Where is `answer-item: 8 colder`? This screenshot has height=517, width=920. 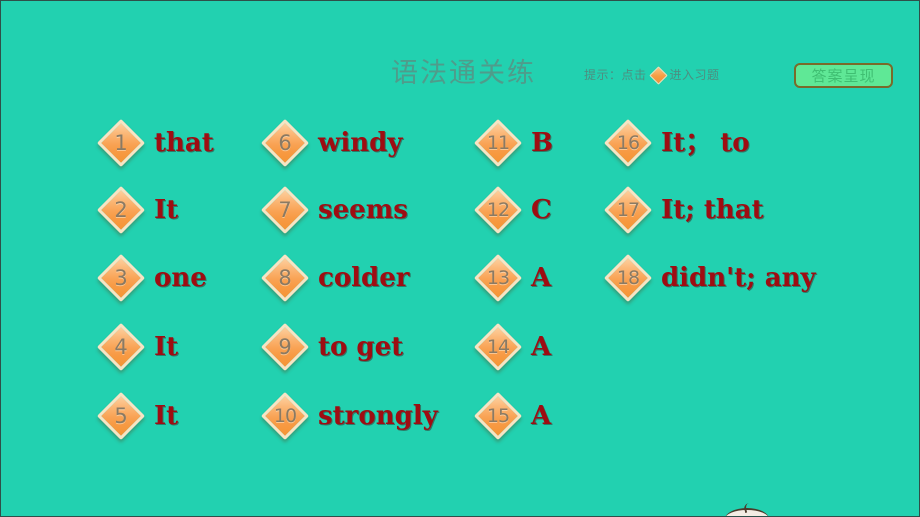 answer-item: 8 colder is located at coordinates (335, 278).